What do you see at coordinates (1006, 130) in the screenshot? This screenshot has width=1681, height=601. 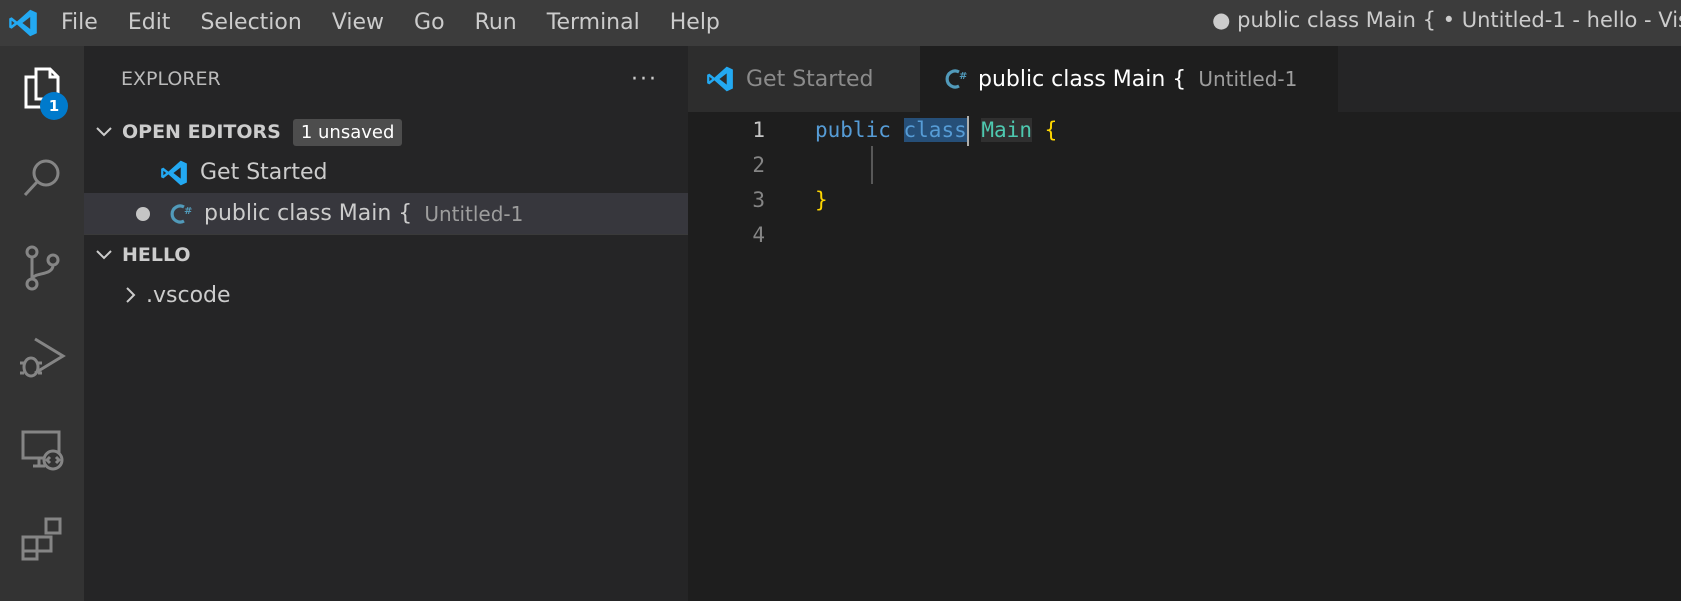 I see `type-token: Main` at bounding box center [1006, 130].